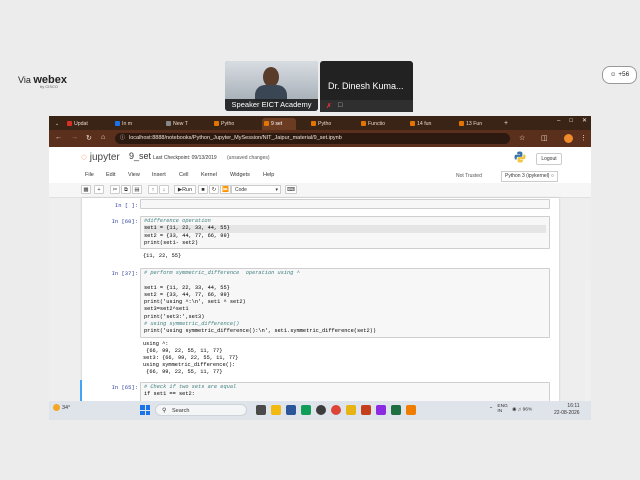 The height and width of the screenshot is (480, 640). I want to click on output-line: using ^:, so click(156, 344).